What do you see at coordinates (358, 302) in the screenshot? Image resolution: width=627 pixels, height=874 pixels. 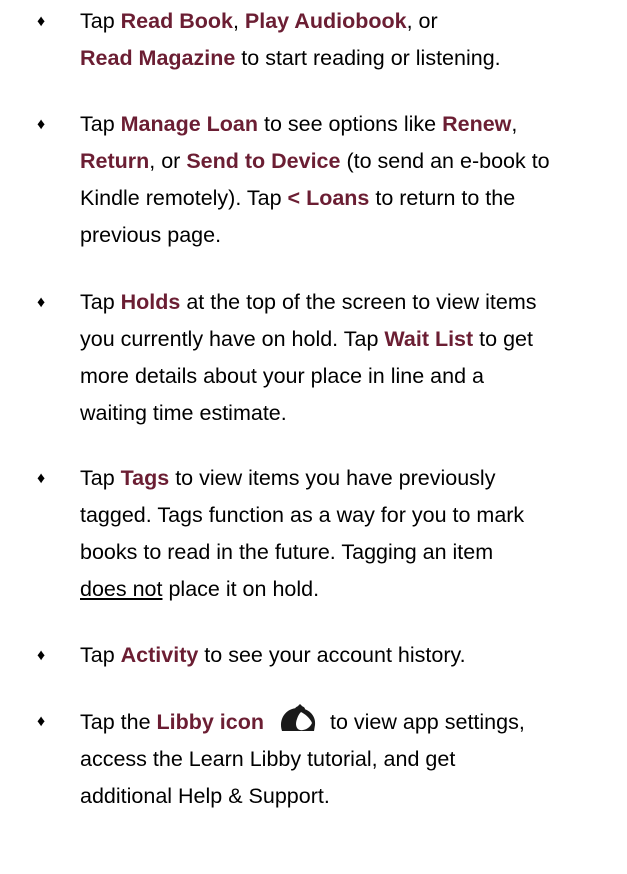 I see `text-run: at the top of the screen to view items` at bounding box center [358, 302].